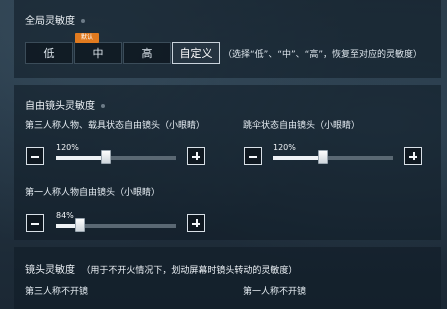 The image size is (447, 309). Describe the element at coordinates (87, 38) in the screenshot. I see `default-badge: 默认` at that location.